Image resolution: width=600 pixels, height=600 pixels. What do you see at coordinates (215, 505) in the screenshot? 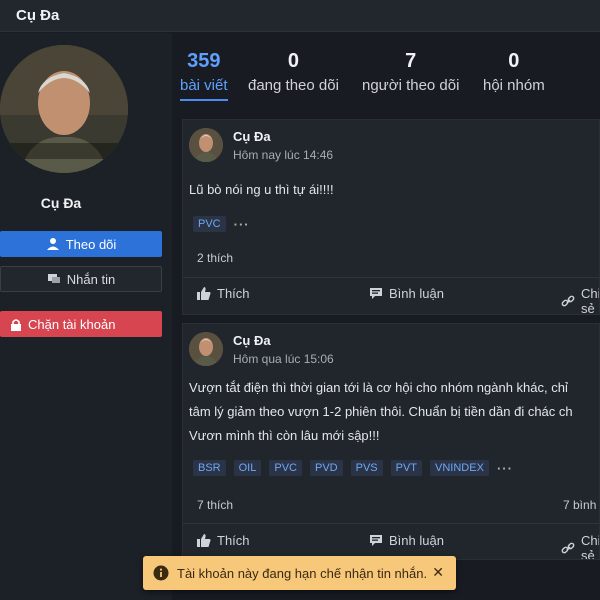
I see `like-count: 7 thích` at bounding box center [215, 505].